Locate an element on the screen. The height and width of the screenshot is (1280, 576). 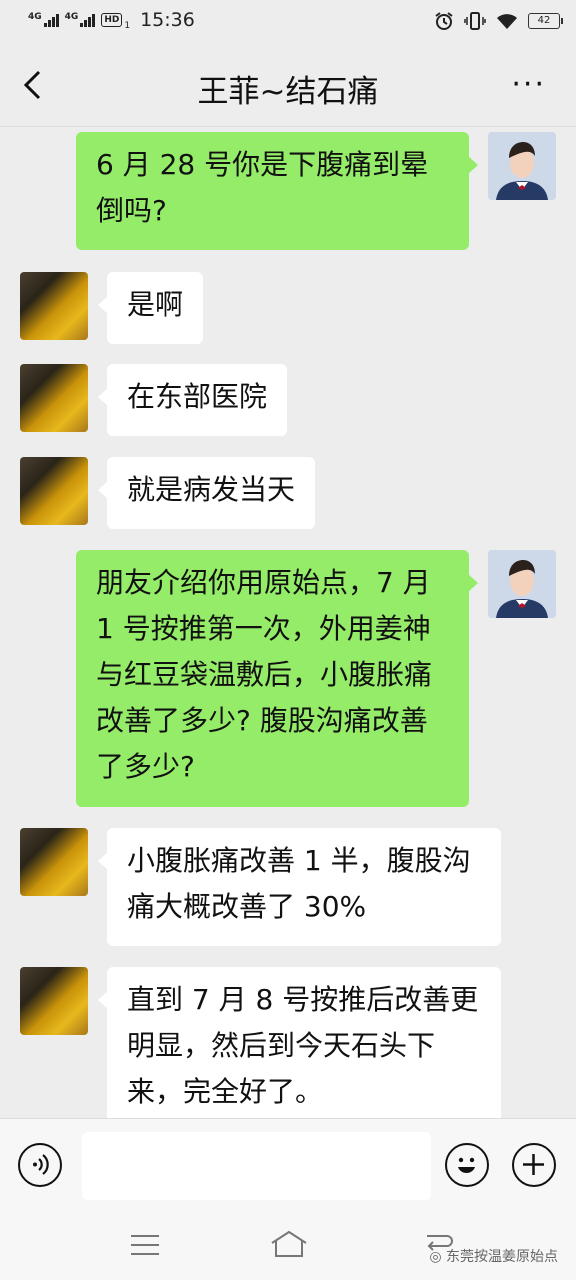
system-navigation-bar: ◎ 东莞按温姜原始点 is located at coordinates (288, 1244).